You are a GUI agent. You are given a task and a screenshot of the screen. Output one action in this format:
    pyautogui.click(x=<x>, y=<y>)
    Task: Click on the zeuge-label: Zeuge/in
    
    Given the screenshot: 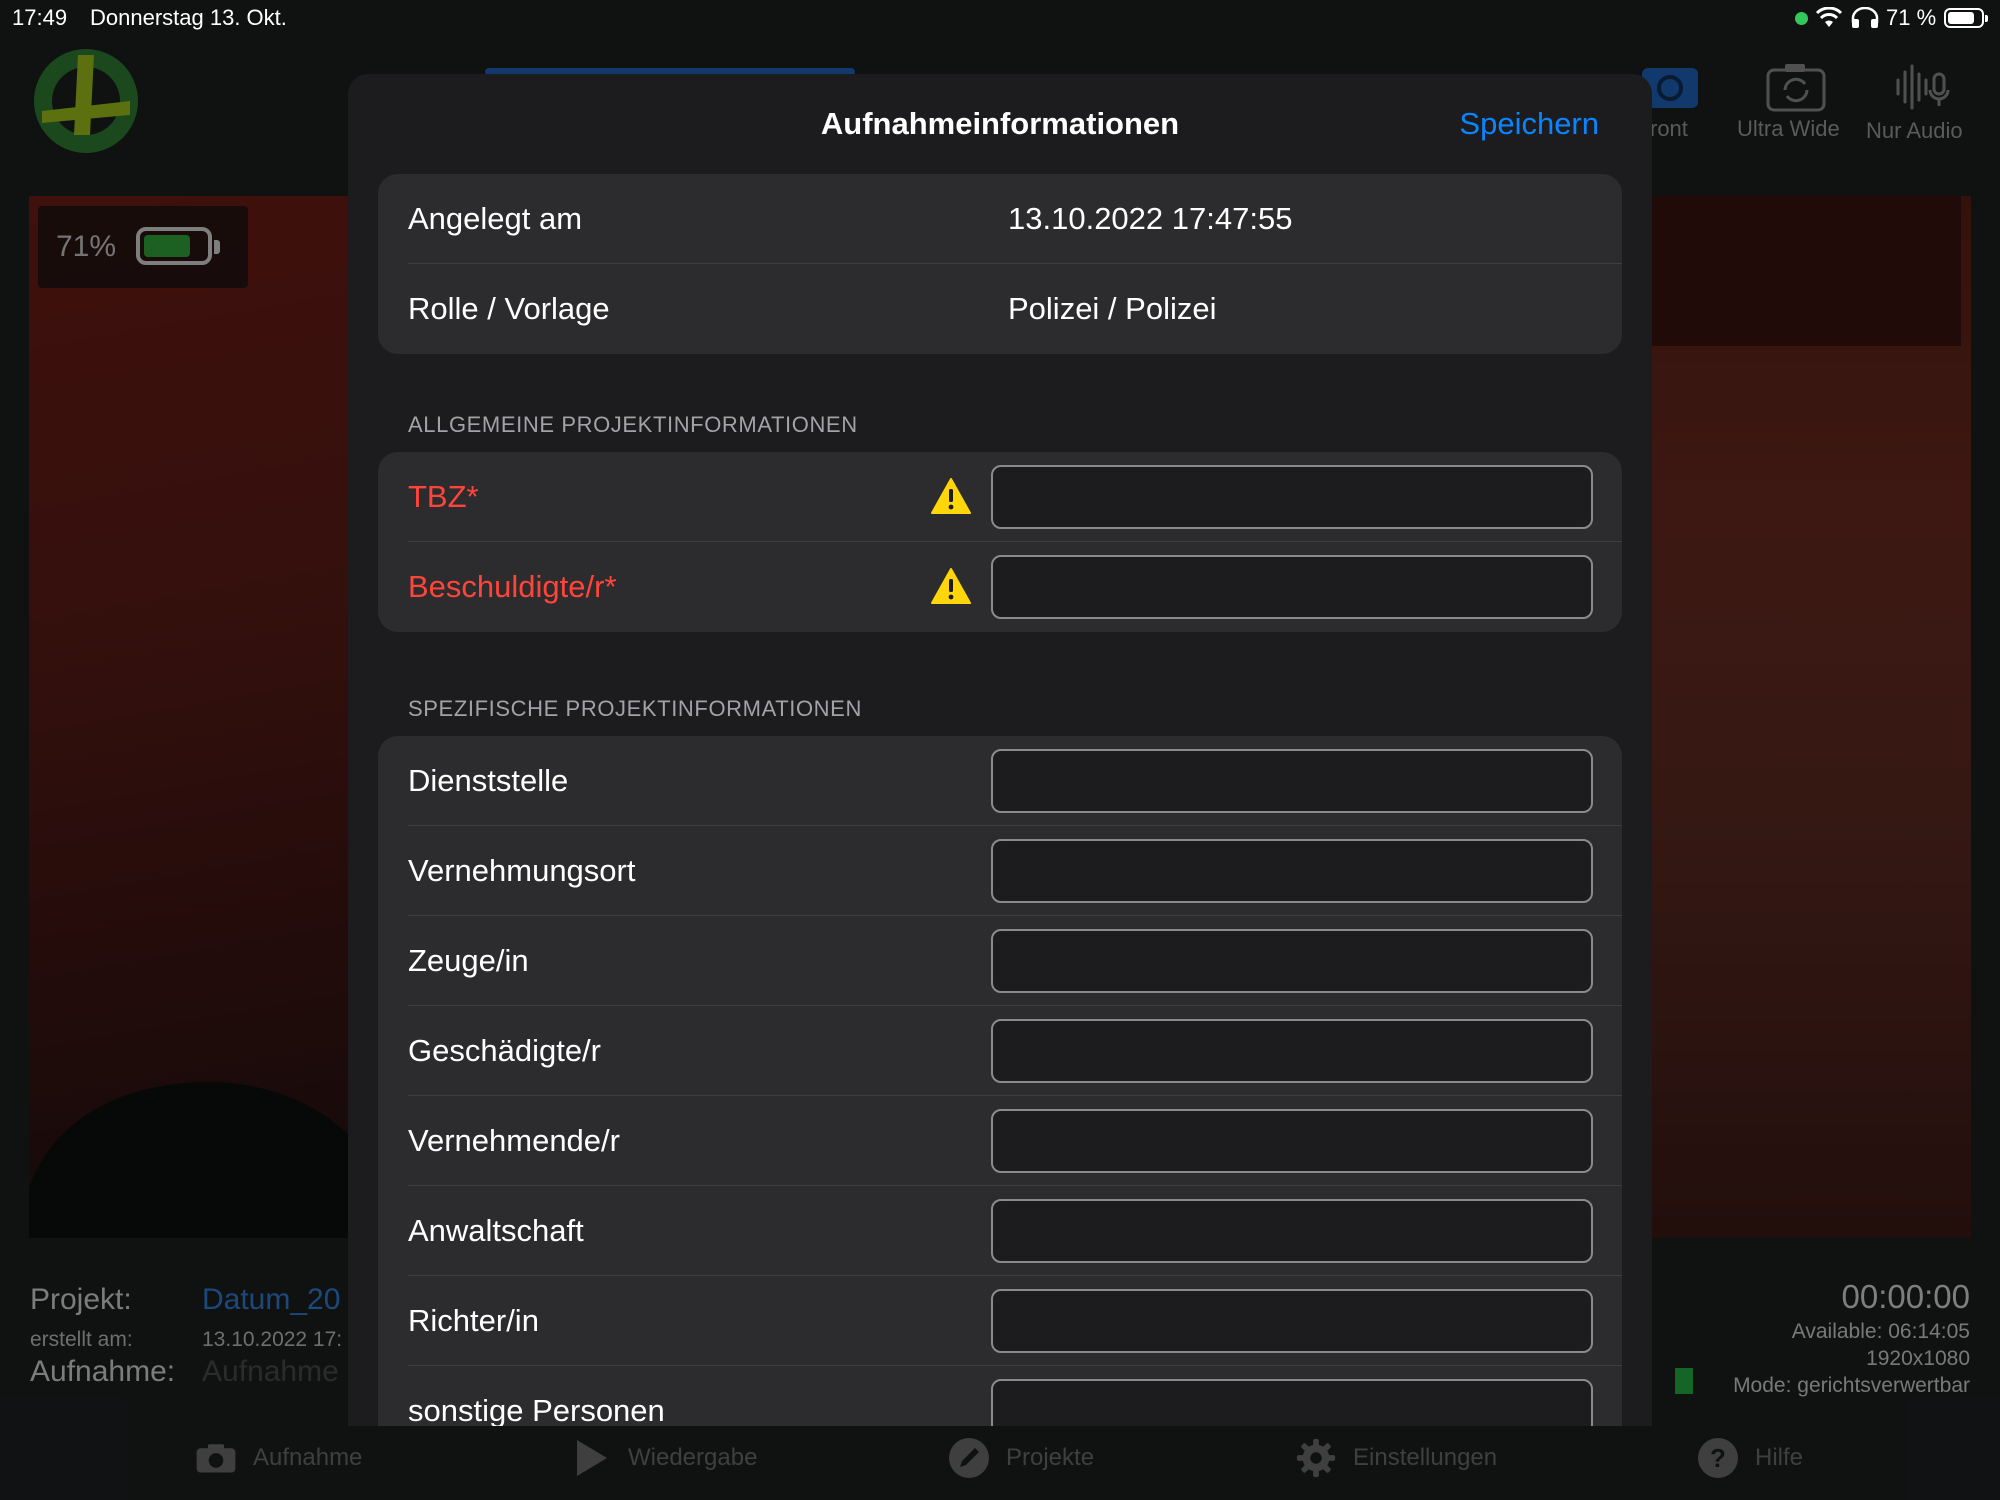 What is the action you would take?
    pyautogui.click(x=468, y=960)
    